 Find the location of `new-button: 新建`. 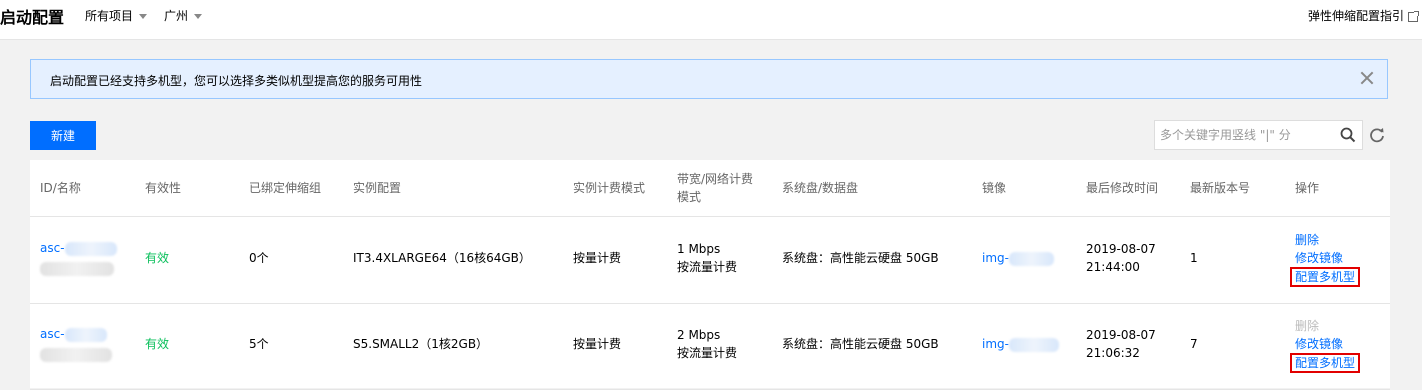

new-button: 新建 is located at coordinates (63, 135).